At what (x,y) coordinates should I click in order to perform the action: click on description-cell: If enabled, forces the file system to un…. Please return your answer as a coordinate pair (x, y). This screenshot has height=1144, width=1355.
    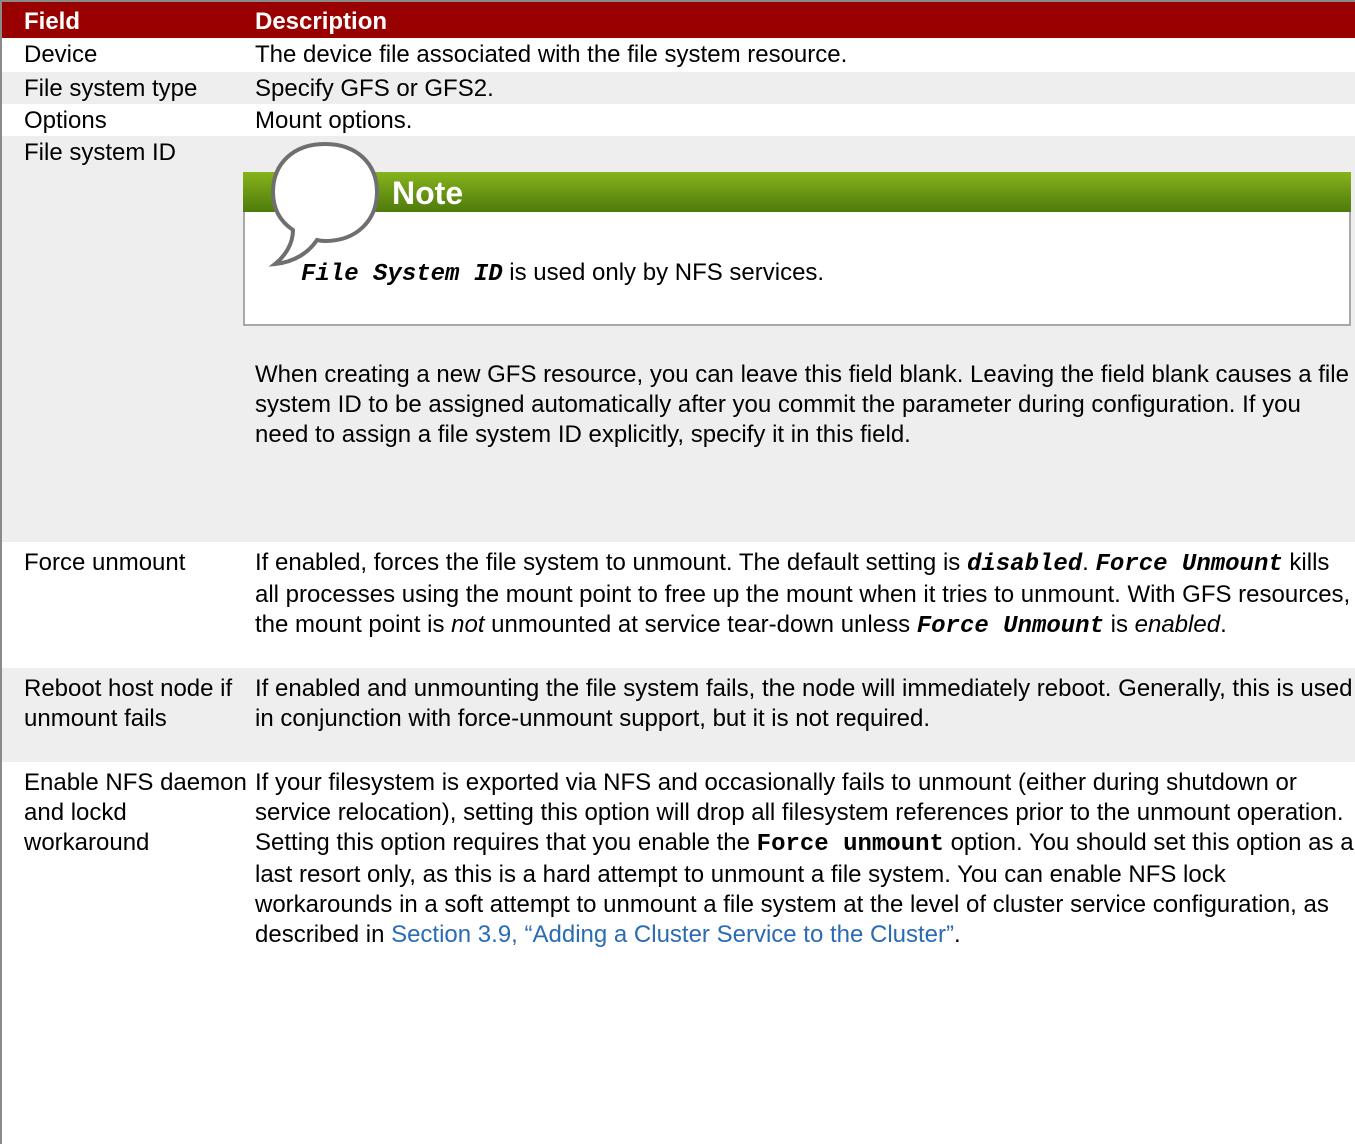
    Looking at the image, I should click on (805, 605).